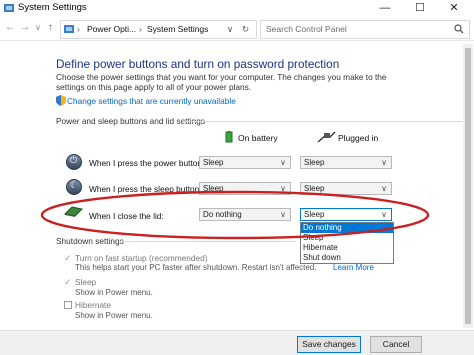 This screenshot has width=474, height=355. I want to click on hibernate-option-label: Hibernate, so click(93, 305).